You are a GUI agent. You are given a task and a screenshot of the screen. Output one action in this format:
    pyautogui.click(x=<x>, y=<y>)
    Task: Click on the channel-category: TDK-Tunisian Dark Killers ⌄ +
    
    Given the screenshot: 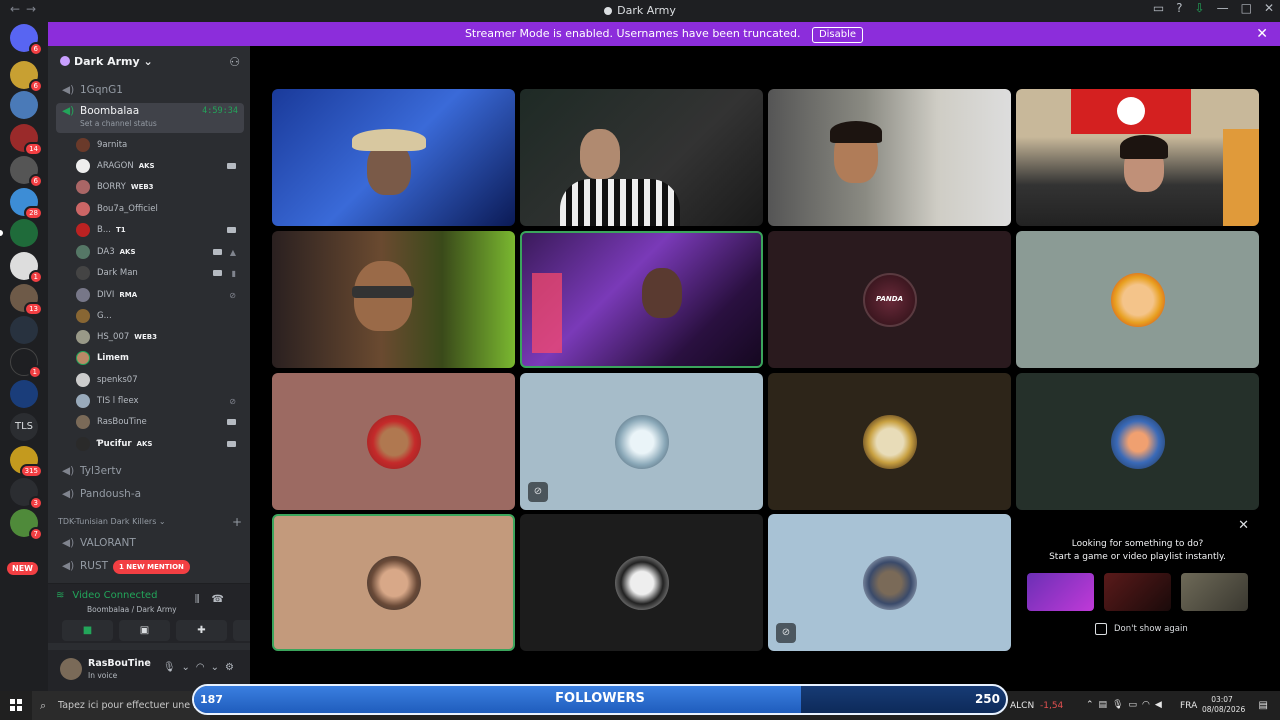 What is the action you would take?
    pyautogui.click(x=151, y=522)
    